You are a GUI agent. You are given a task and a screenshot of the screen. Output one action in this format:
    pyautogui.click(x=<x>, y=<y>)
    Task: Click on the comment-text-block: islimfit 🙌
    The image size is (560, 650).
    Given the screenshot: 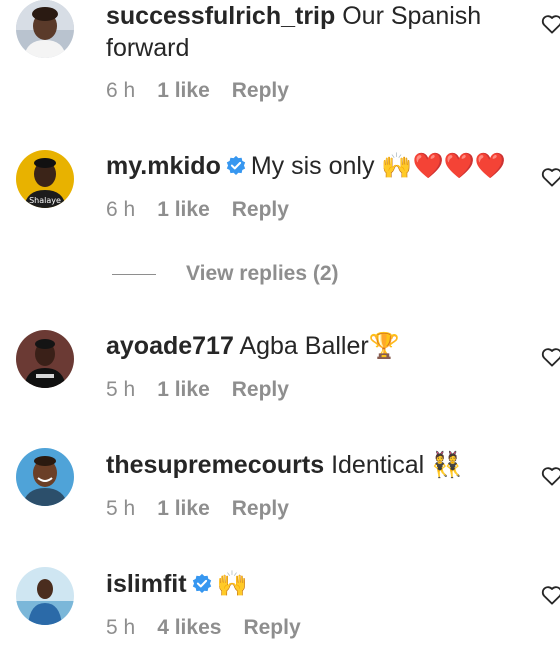 What is the action you would take?
    pyautogui.click(x=316, y=585)
    